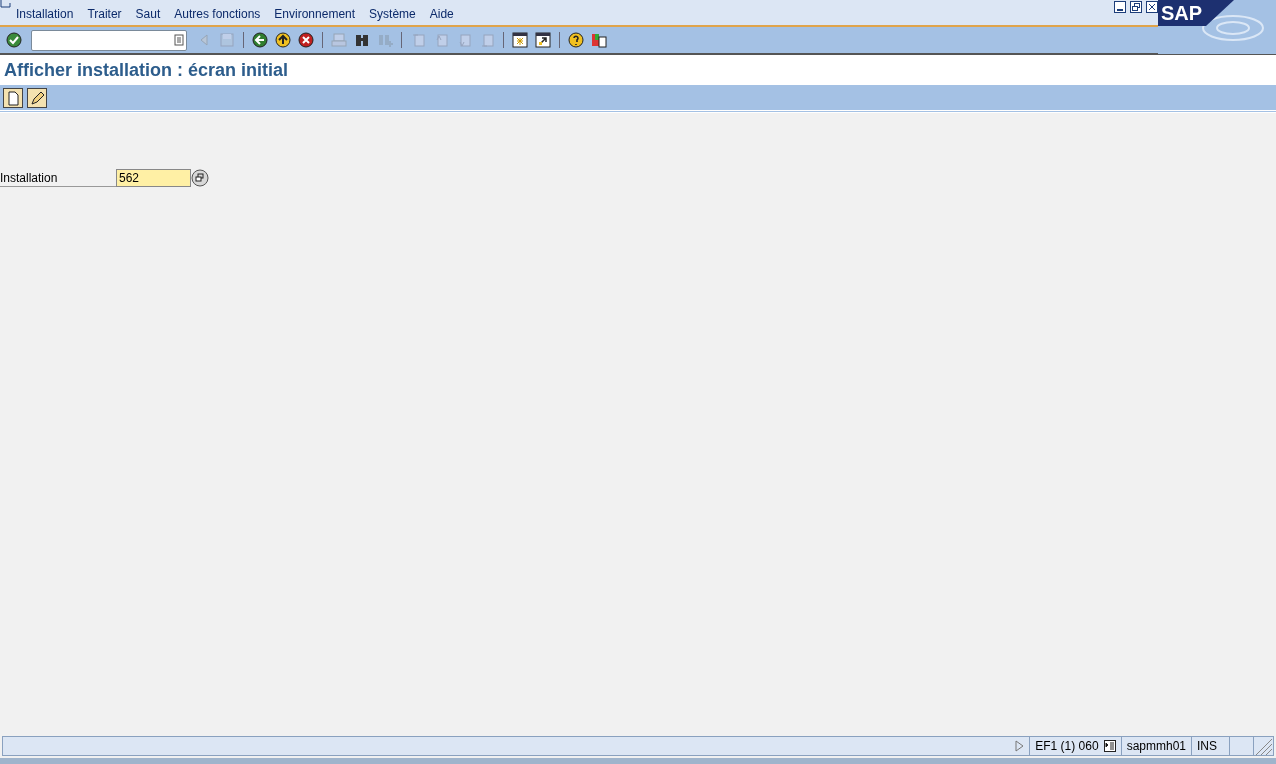  I want to click on expand-icon, so click(1020, 746).